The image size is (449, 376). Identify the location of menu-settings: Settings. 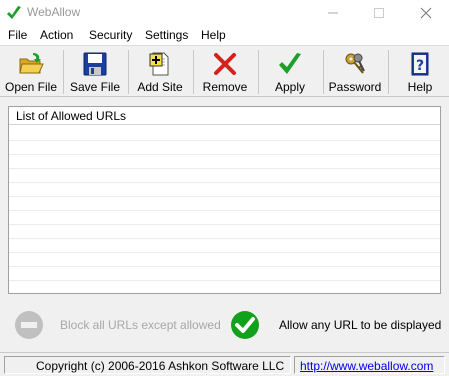
(166, 35).